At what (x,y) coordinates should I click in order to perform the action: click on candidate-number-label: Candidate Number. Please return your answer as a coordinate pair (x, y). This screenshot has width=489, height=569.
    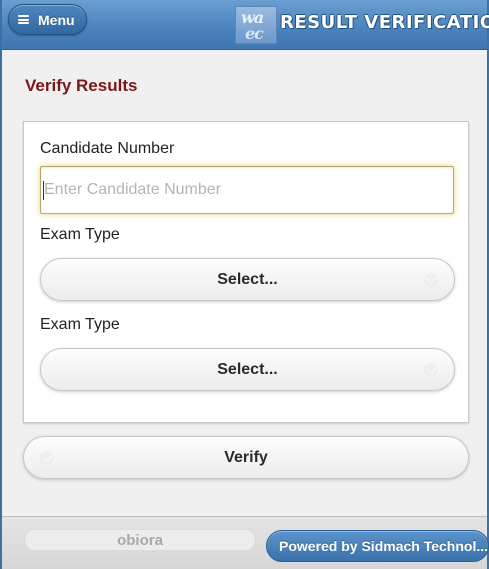
    Looking at the image, I should click on (107, 148).